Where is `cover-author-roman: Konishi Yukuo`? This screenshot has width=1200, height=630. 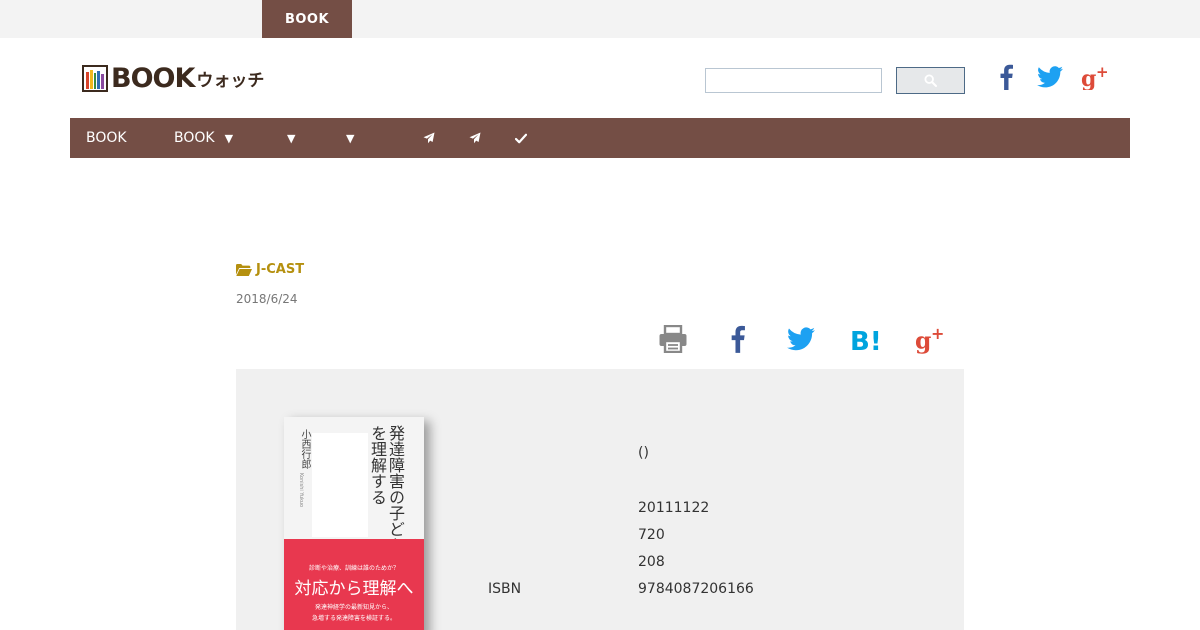
cover-author-roman: Konishi Yukuo is located at coordinates (301, 490).